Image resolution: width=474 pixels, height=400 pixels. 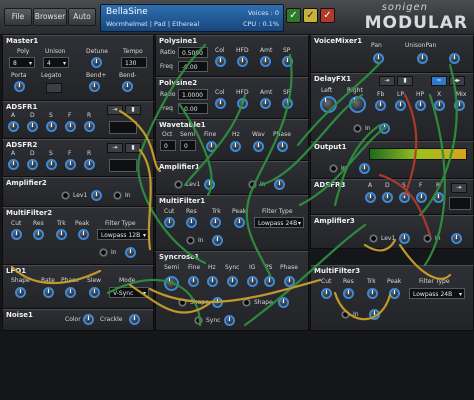 I want to click on sp-knob, so click(x=287, y=103).